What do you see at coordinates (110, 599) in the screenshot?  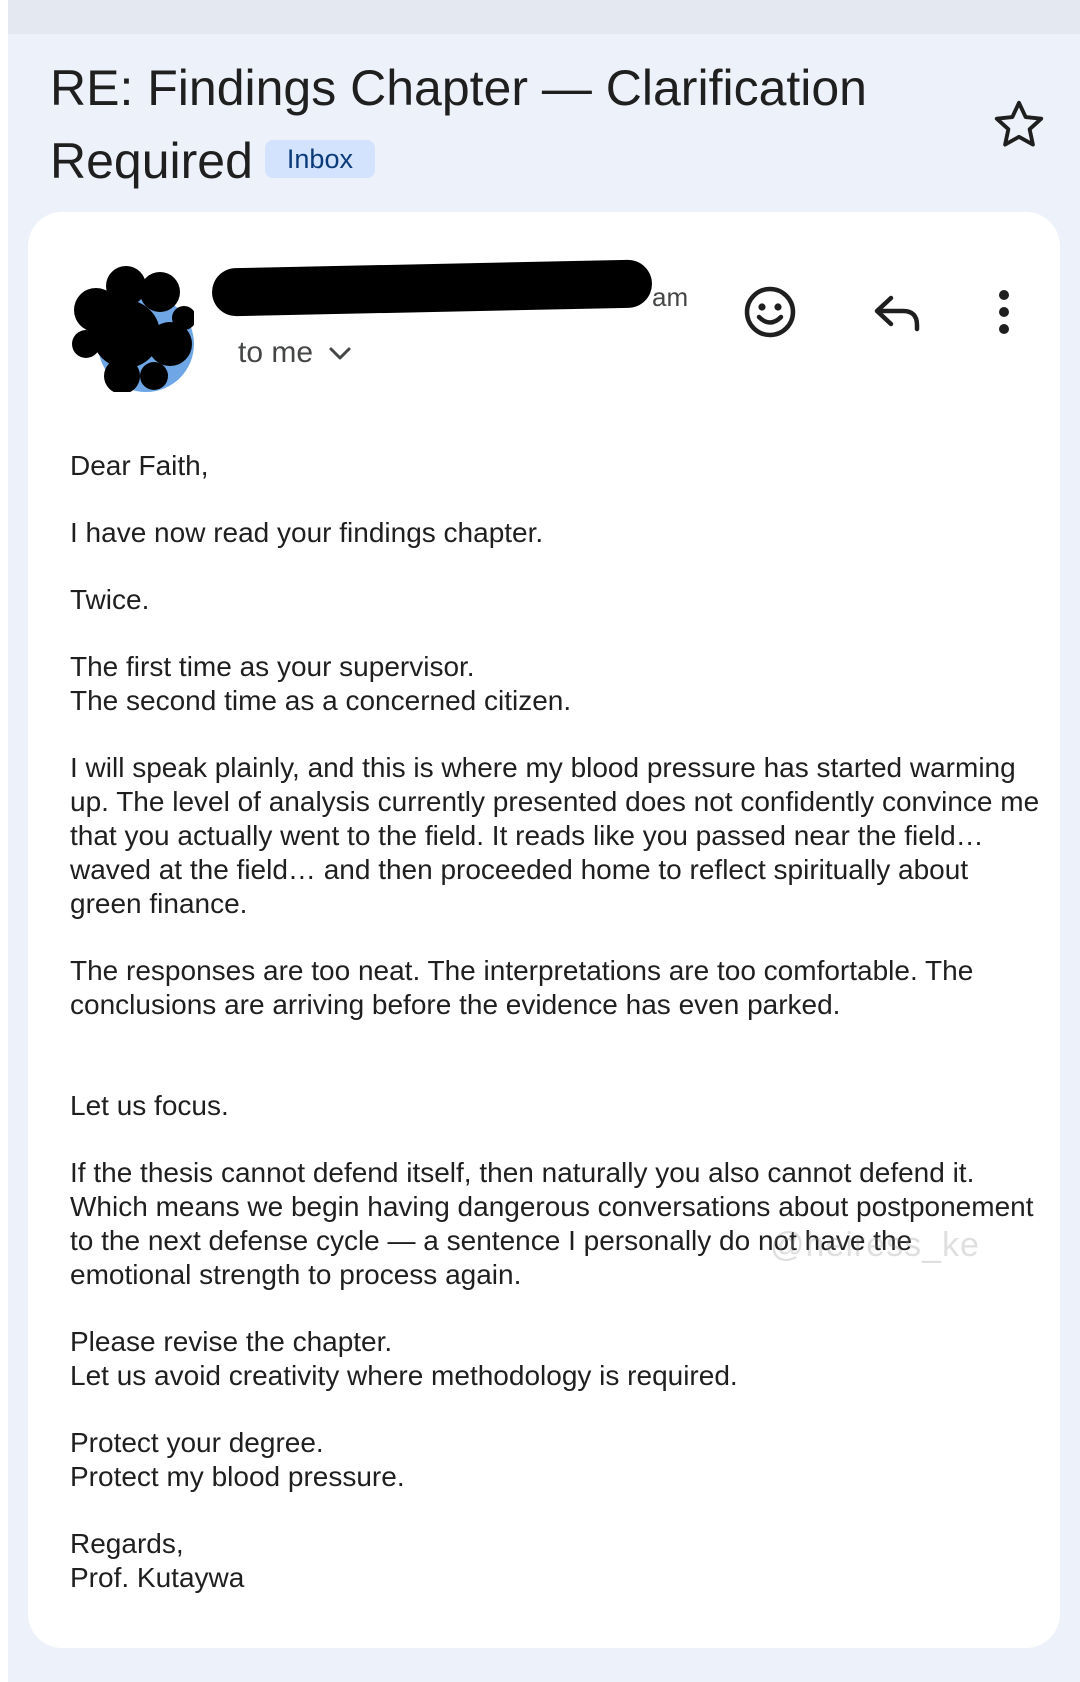 I see `body-paragraph: Twice.` at bounding box center [110, 599].